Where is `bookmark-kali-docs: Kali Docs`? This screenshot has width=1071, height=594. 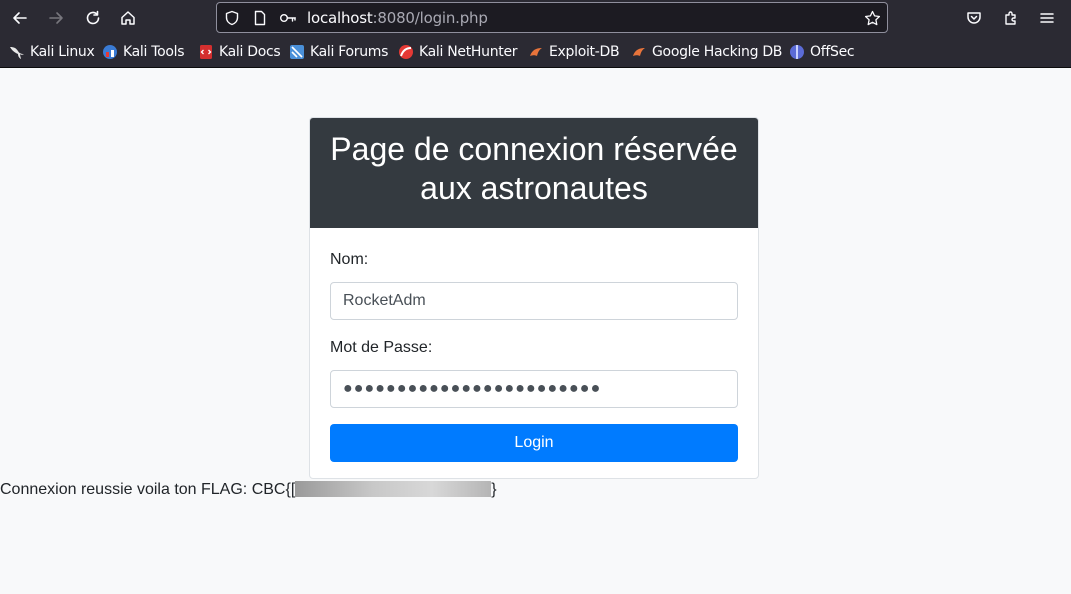 bookmark-kali-docs: Kali Docs is located at coordinates (239, 52).